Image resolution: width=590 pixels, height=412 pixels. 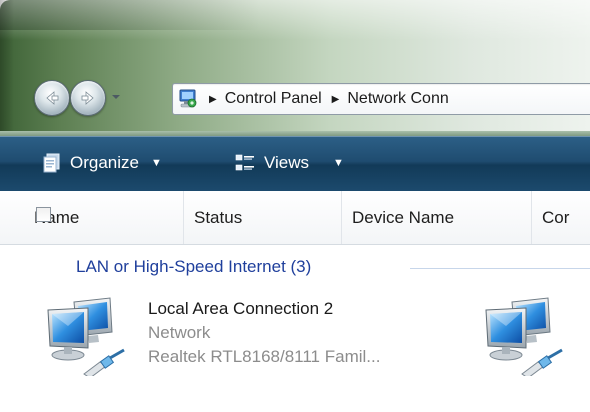 What do you see at coordinates (244, 162) in the screenshot?
I see `views-icon` at bounding box center [244, 162].